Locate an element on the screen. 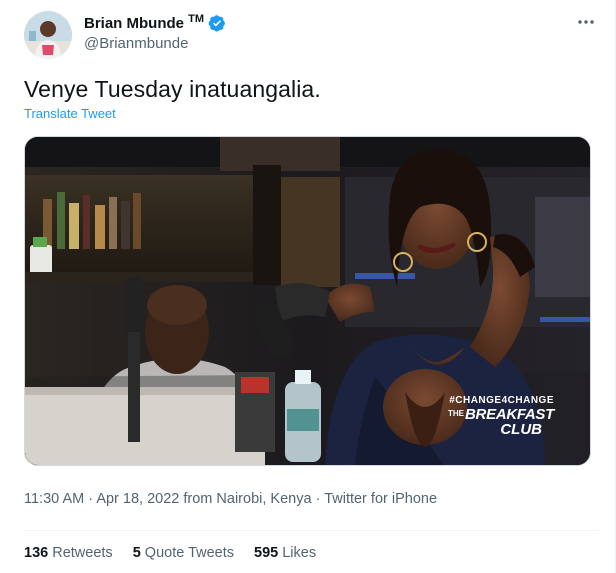  retweets-count: 136 is located at coordinates (36, 553).